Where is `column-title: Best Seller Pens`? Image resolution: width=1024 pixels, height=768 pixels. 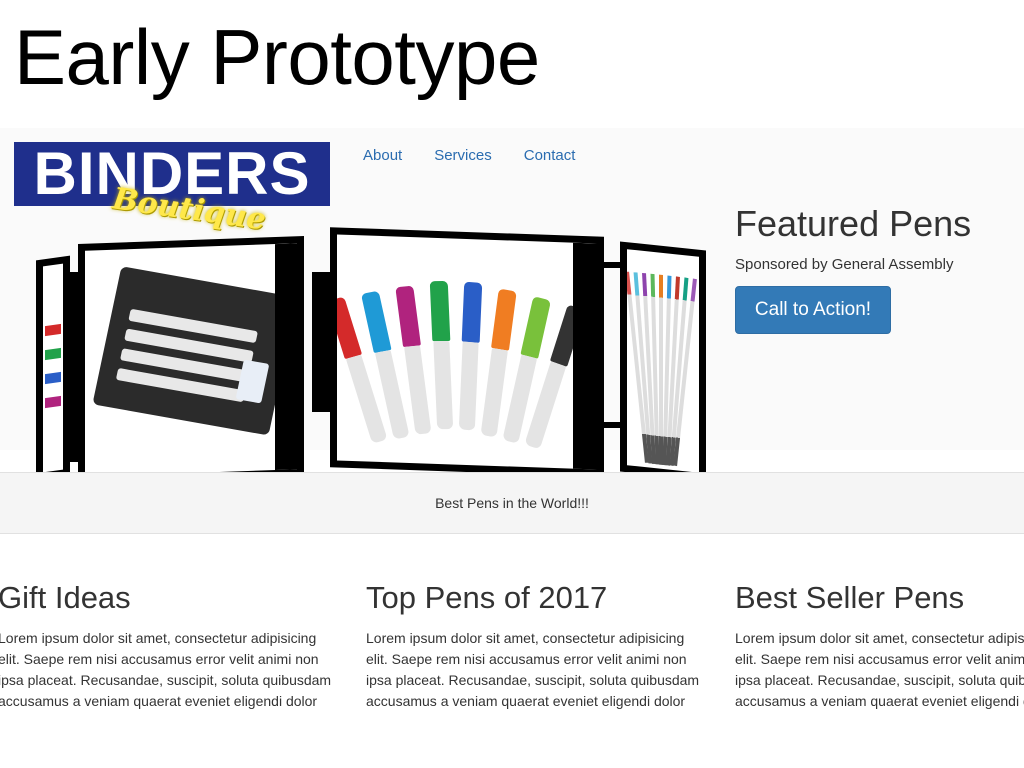
column-title: Best Seller Pens is located at coordinates (850, 597).